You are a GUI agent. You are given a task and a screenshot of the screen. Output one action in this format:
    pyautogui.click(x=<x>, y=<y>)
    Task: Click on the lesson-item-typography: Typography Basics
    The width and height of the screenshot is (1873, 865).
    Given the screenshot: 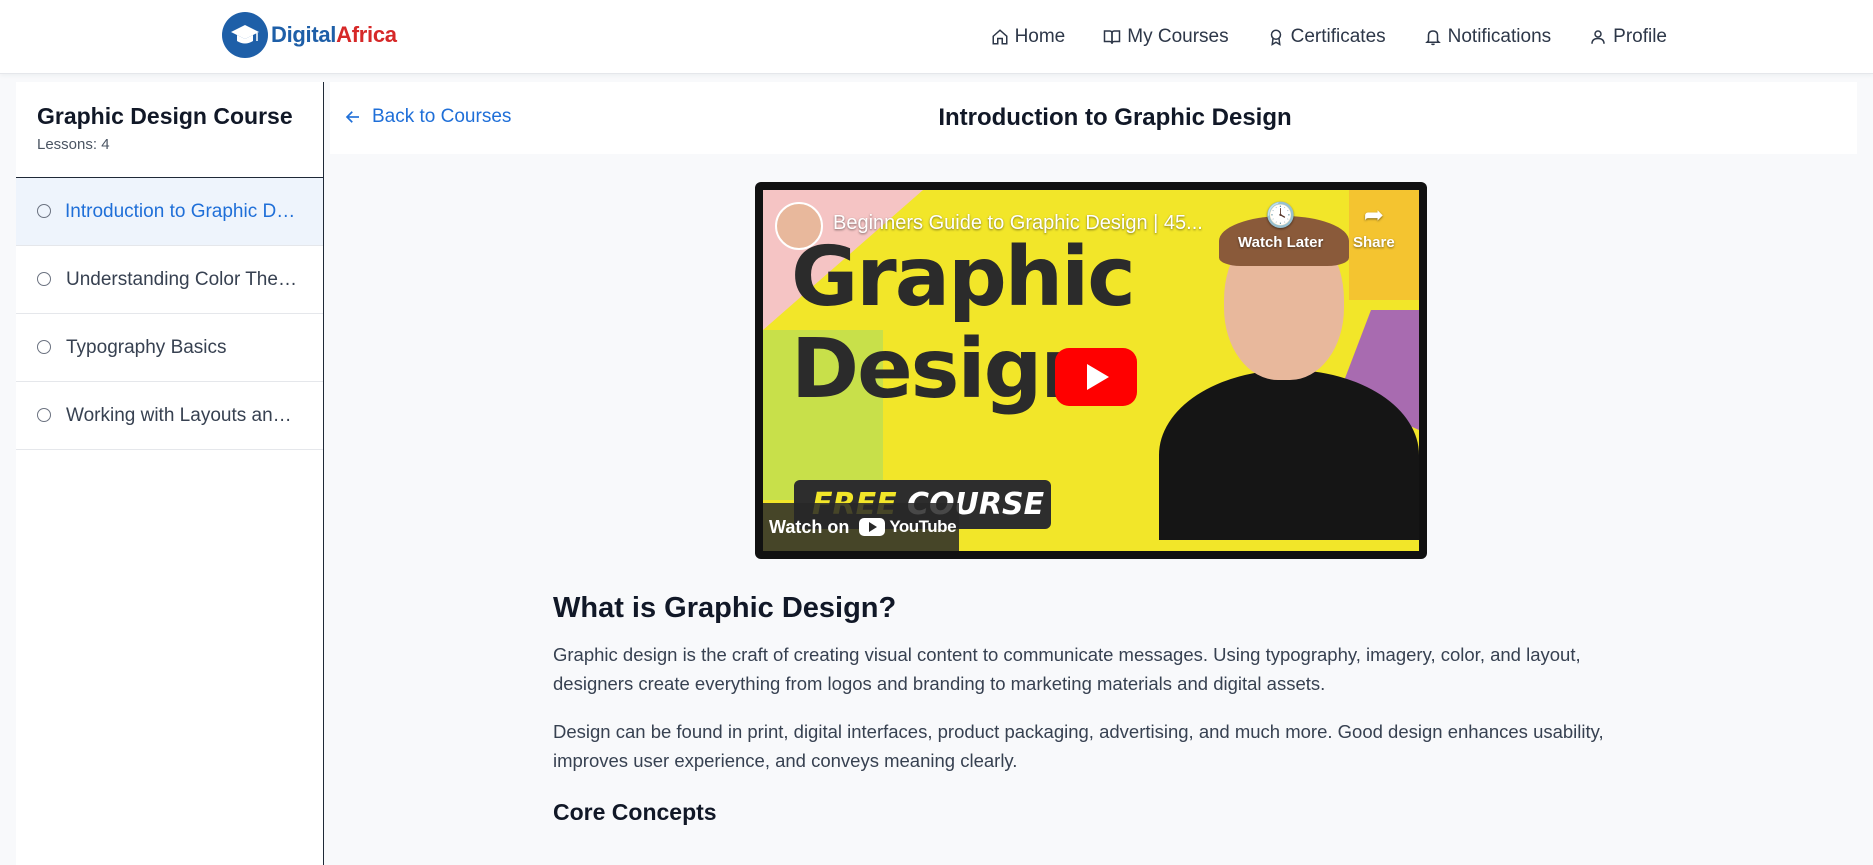 What is the action you would take?
    pyautogui.click(x=169, y=348)
    